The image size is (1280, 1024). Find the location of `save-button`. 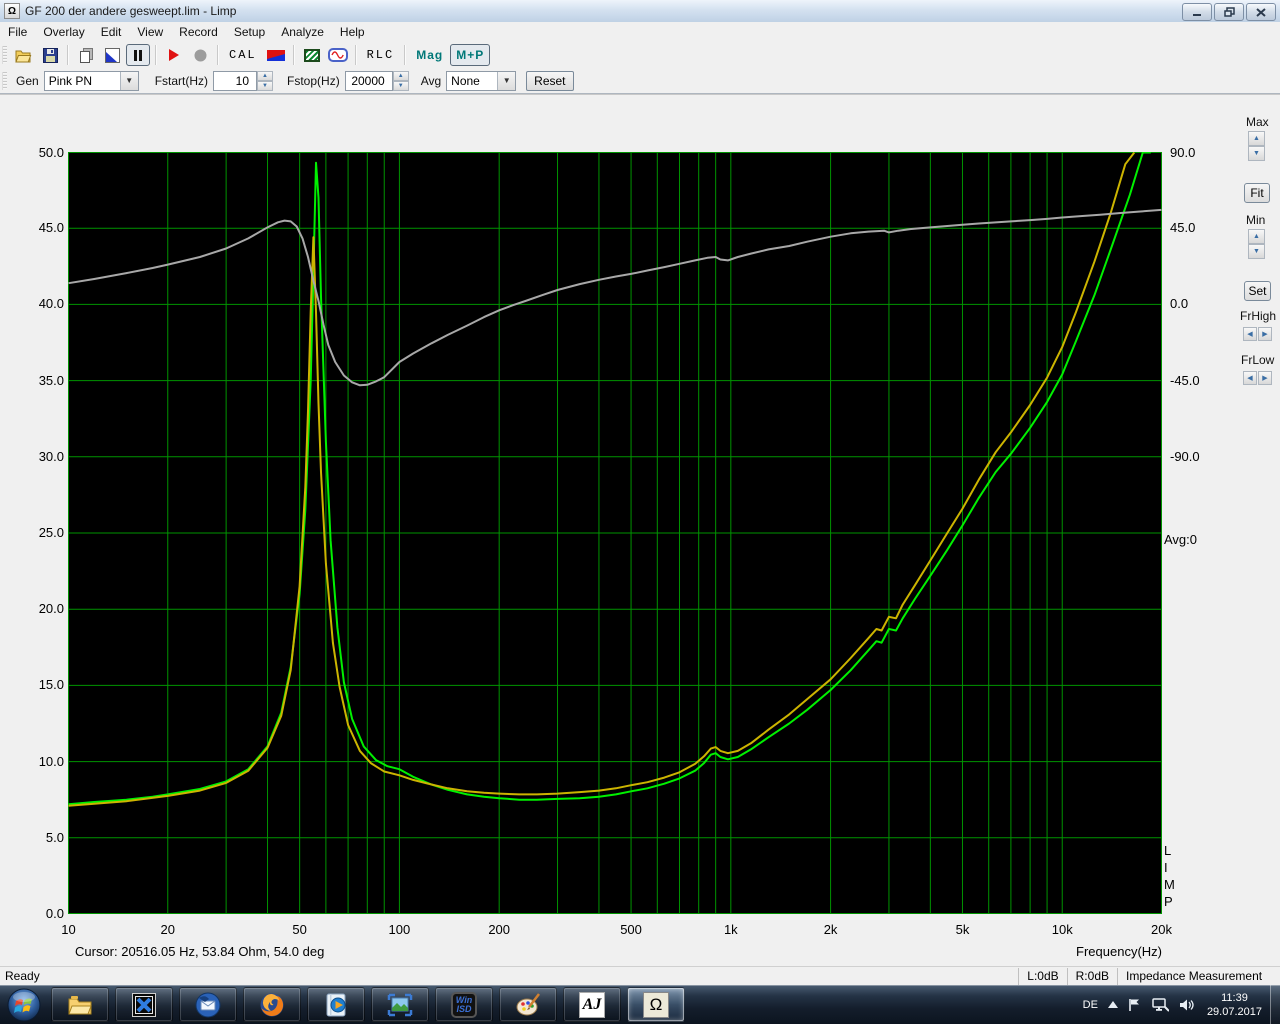

save-button is located at coordinates (50, 55).